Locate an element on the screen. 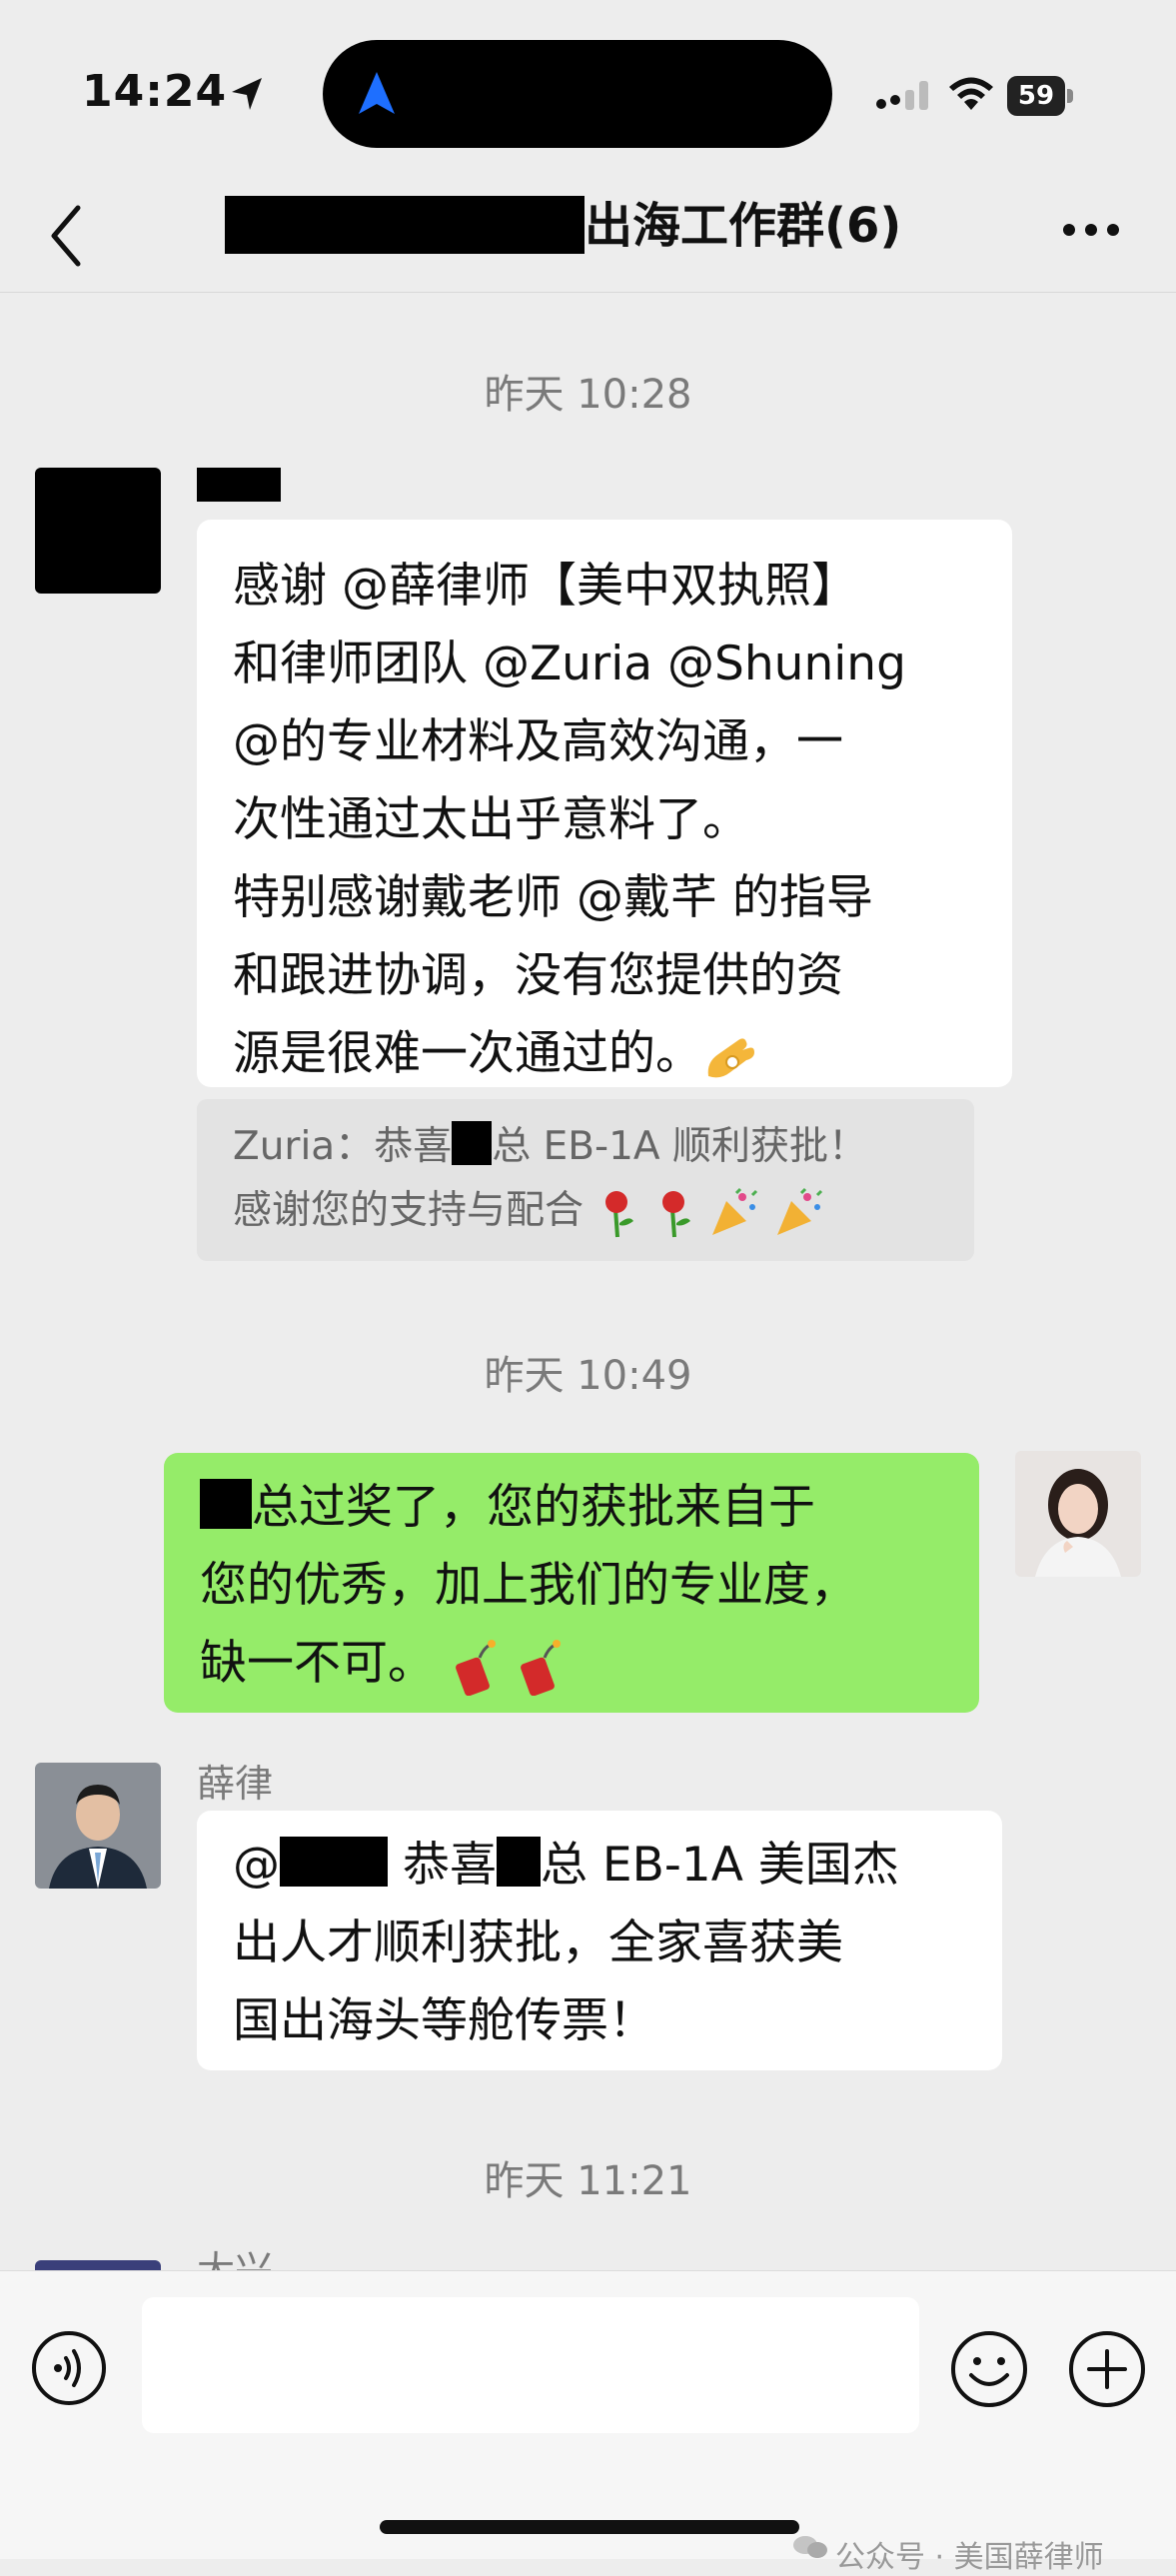 The image size is (1176, 2576). timestamp: 昨天 10:28 is located at coordinates (588, 395).